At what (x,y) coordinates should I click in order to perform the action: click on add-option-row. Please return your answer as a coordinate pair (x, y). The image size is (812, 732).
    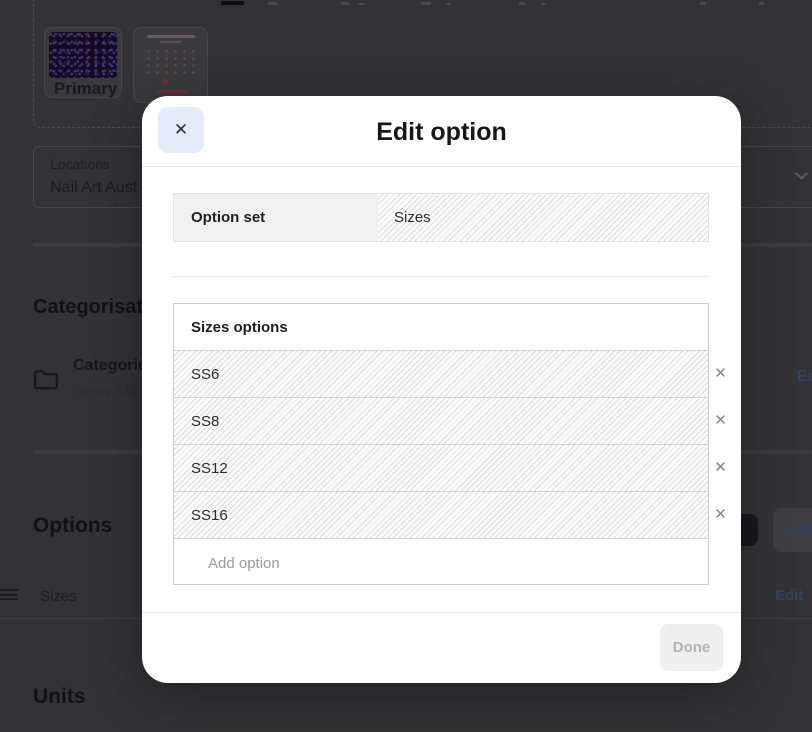
    Looking at the image, I should click on (441, 563).